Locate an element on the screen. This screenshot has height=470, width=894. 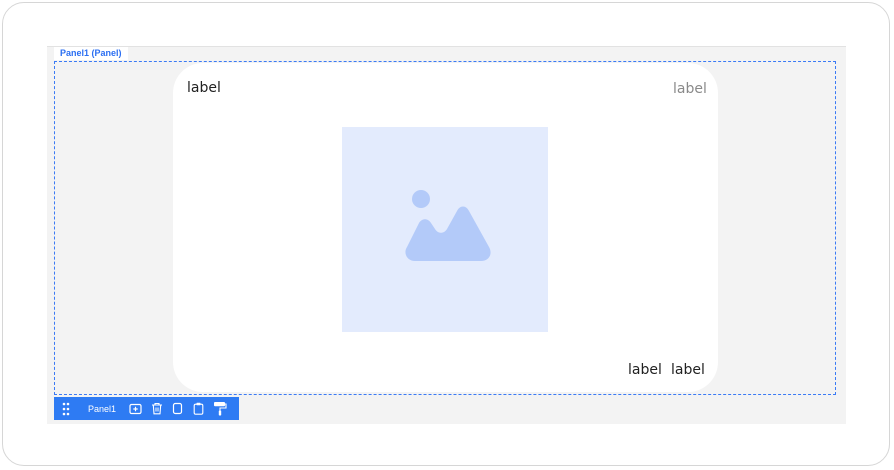
image-placeholder-icon is located at coordinates (448, 225).